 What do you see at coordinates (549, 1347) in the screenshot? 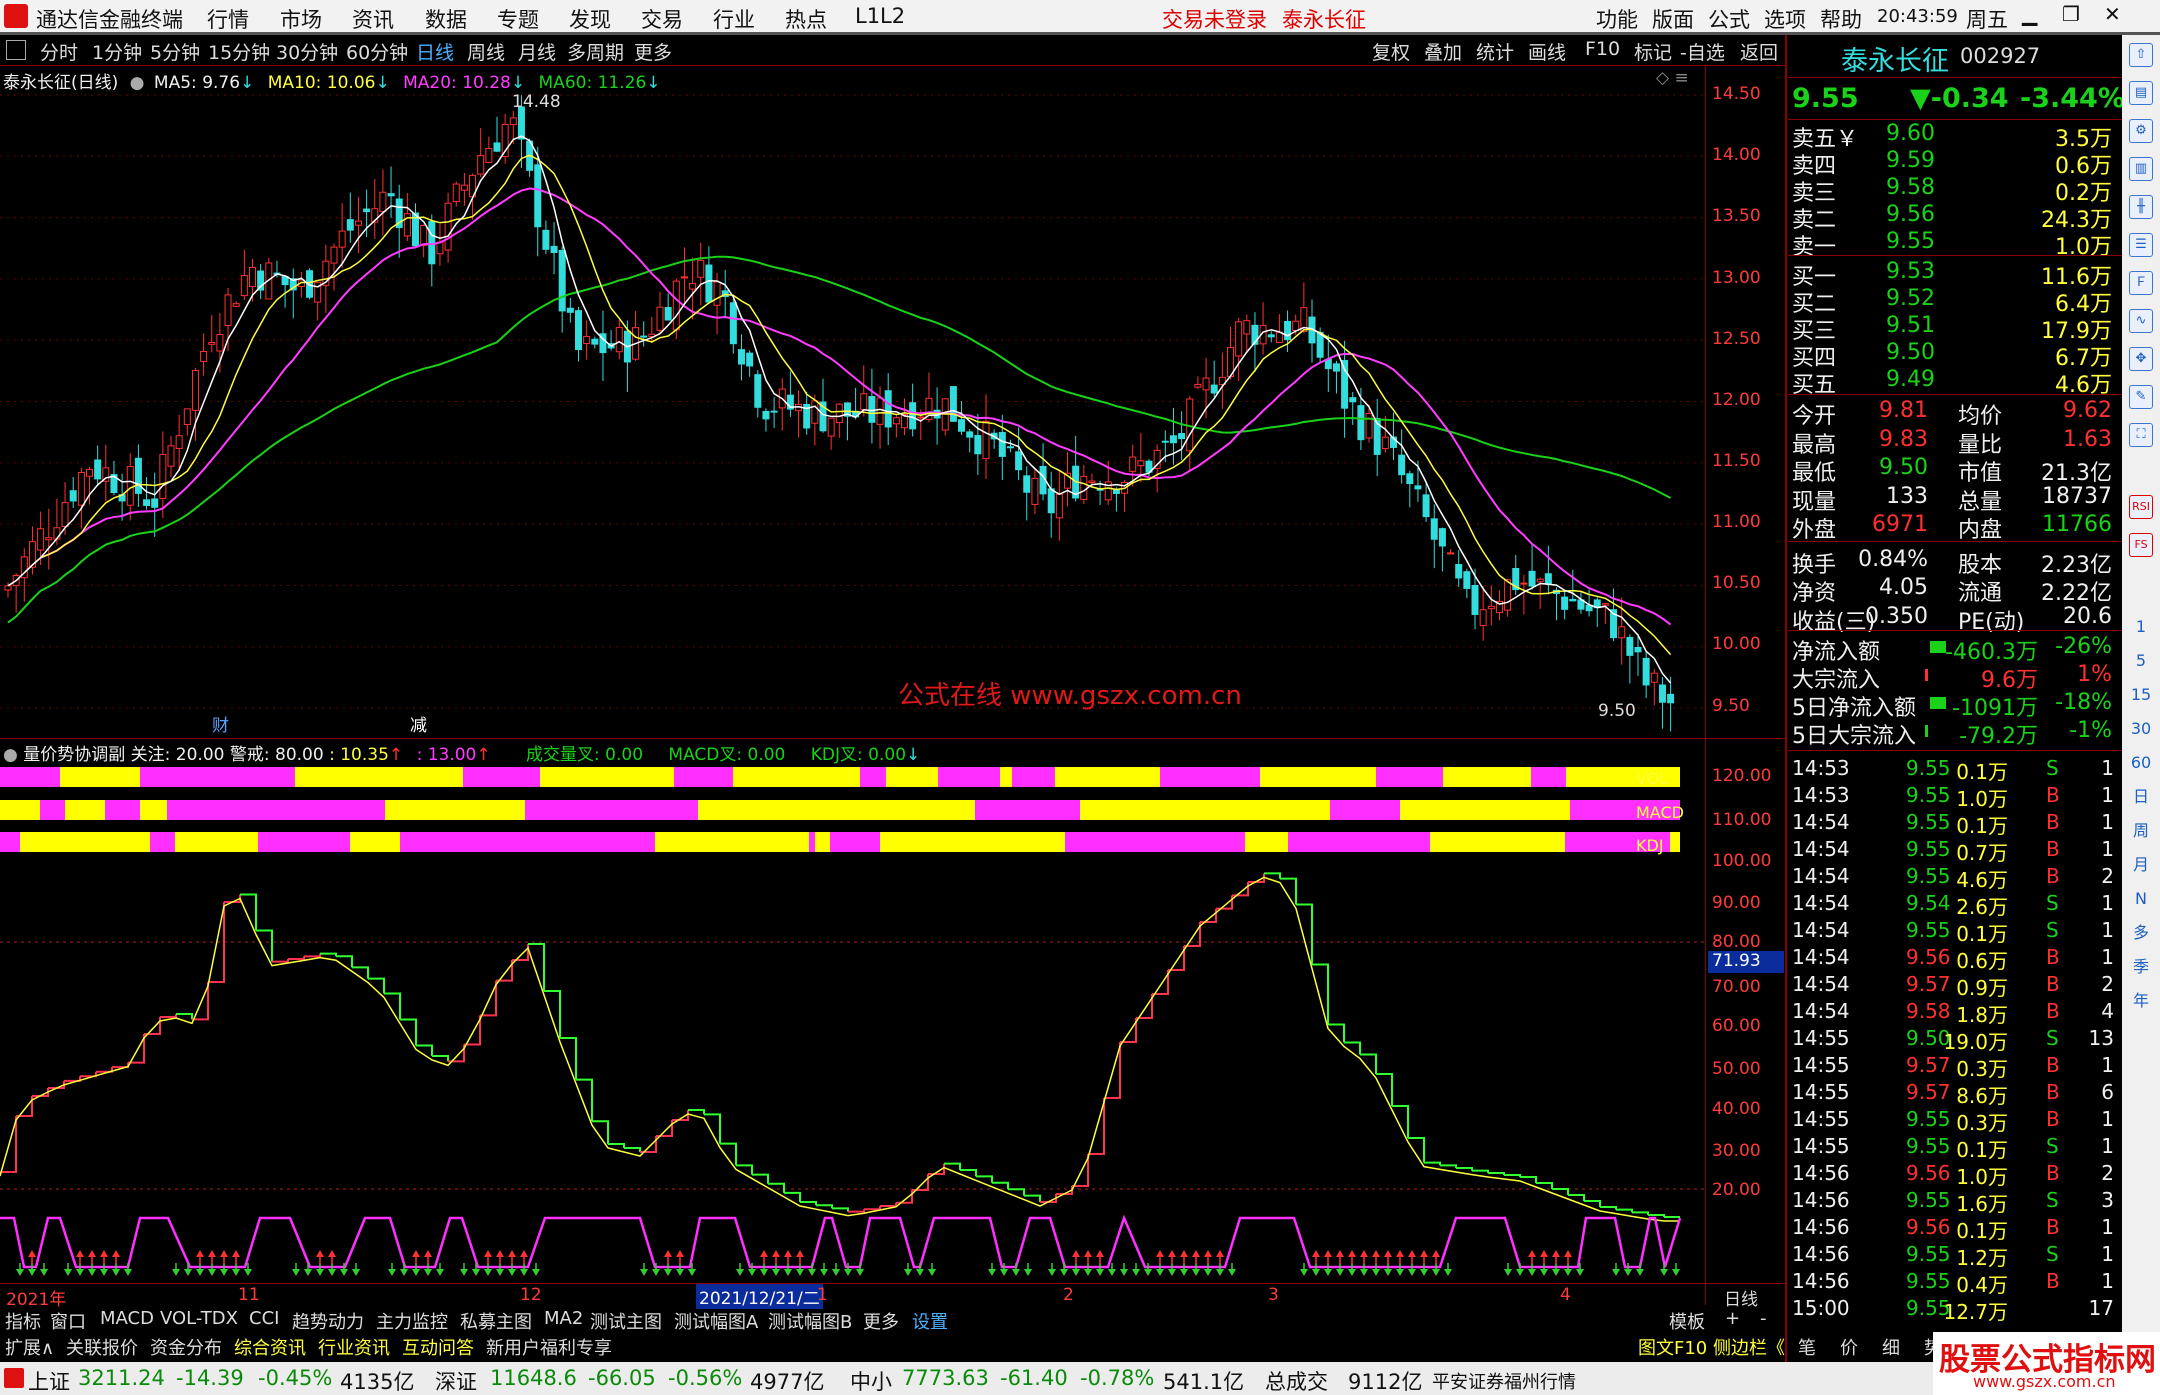
I see `tab-new-user-benefits: 新用户福利专享` at bounding box center [549, 1347].